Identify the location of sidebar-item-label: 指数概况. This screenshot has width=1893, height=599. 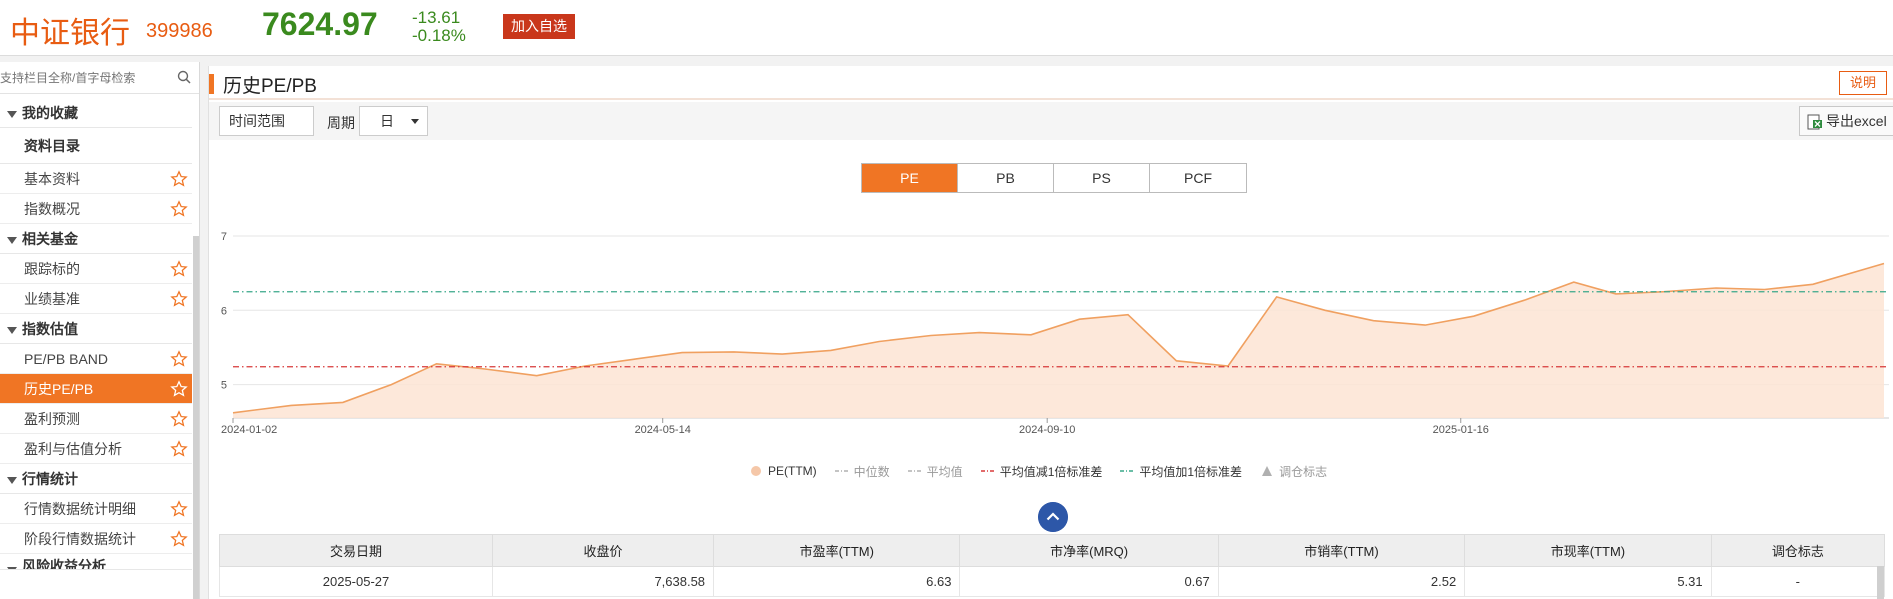
(52, 209).